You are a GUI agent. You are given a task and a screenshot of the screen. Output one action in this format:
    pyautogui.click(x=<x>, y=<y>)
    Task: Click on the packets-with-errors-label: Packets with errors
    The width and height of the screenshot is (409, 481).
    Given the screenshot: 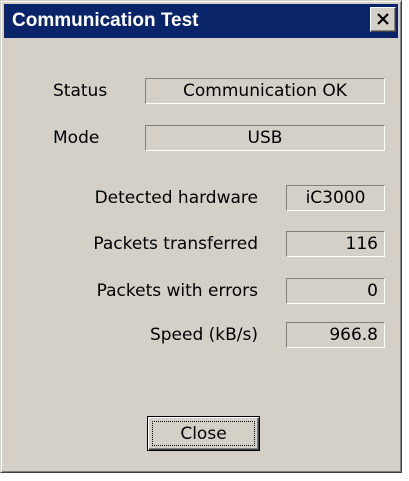 What is the action you would take?
    pyautogui.click(x=177, y=291)
    